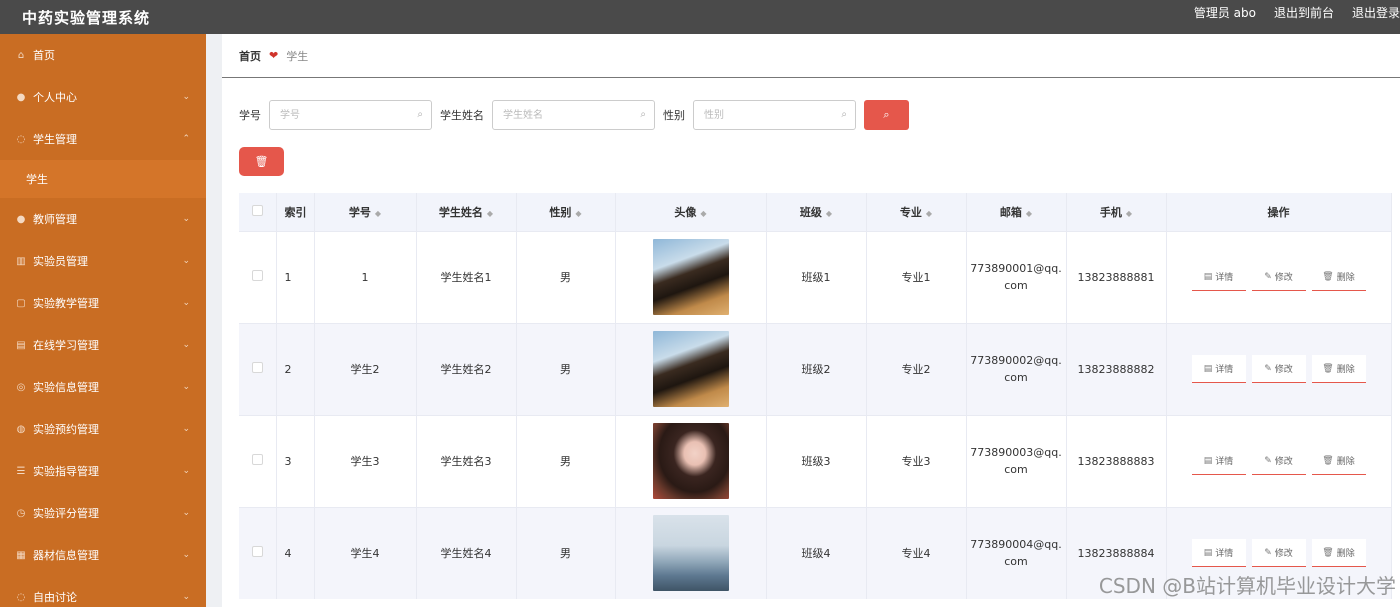 The height and width of the screenshot is (607, 1400). What do you see at coordinates (21, 387) in the screenshot?
I see `info-icon: ◎` at bounding box center [21, 387].